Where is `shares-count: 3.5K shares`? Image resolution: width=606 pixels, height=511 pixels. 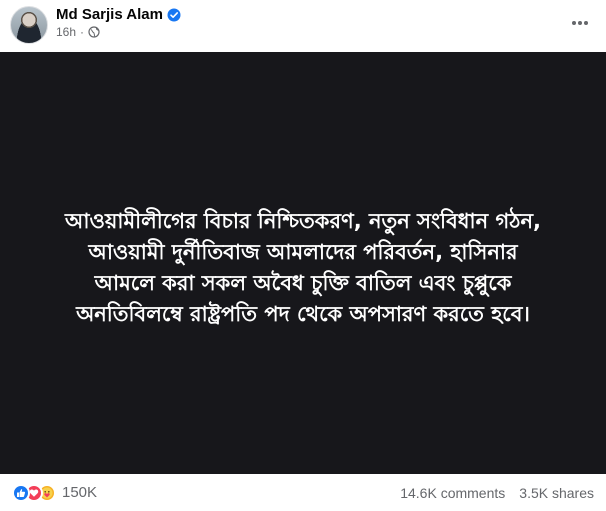
shares-count: 3.5K shares is located at coordinates (556, 493).